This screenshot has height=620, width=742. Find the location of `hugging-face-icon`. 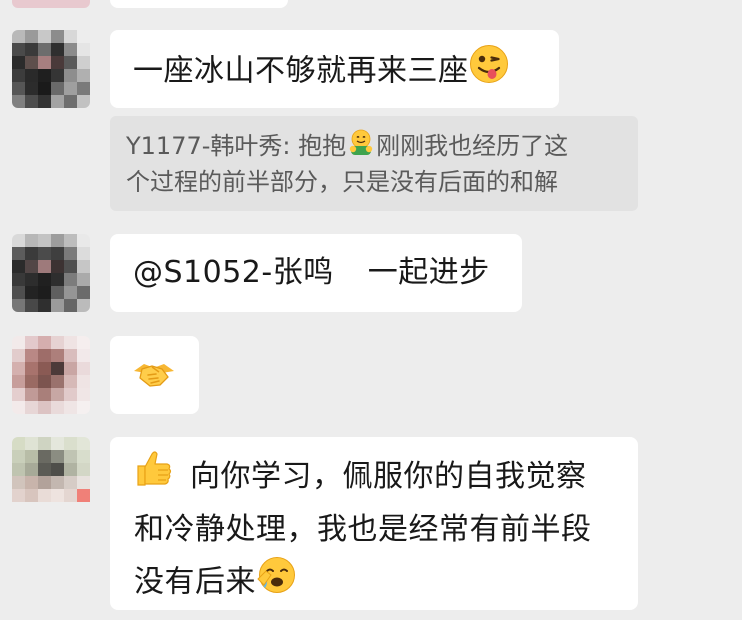

hugging-face-icon is located at coordinates (361, 147).